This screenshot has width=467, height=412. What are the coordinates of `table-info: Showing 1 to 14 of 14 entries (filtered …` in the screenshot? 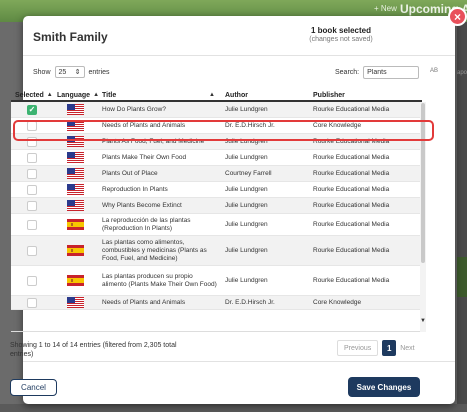 It's located at (93, 350).